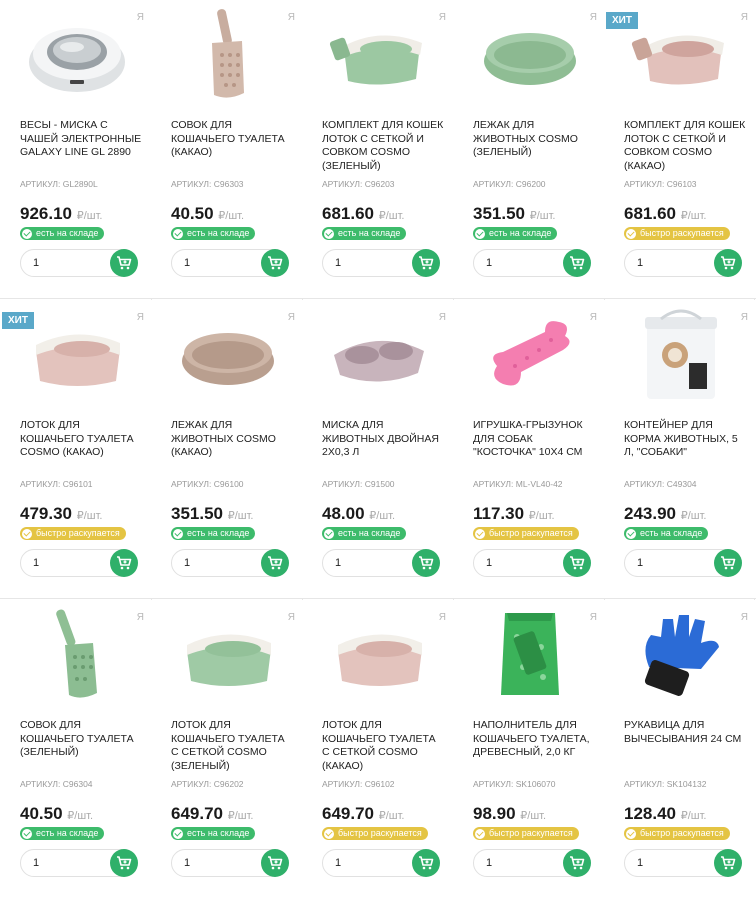  Describe the element at coordinates (232, 439) in the screenshot. I see `product-title: Лежак для животных Cosmo (какао)` at that location.